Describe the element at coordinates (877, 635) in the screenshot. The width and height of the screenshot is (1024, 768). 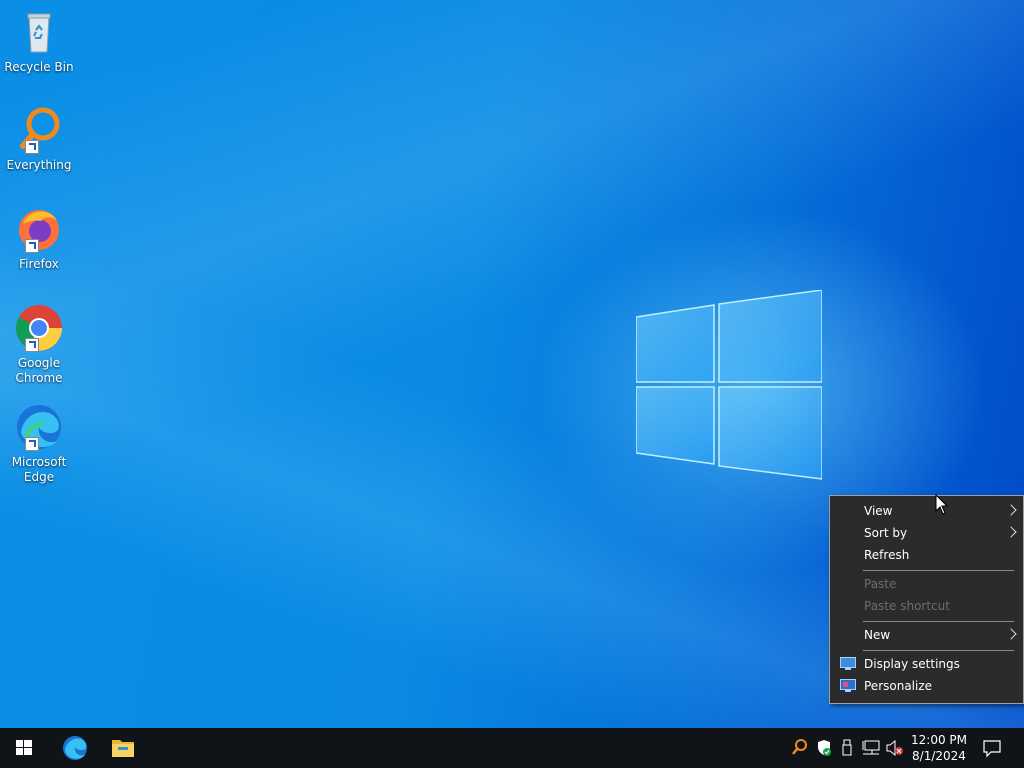
I see `menu-item-label: New` at that location.